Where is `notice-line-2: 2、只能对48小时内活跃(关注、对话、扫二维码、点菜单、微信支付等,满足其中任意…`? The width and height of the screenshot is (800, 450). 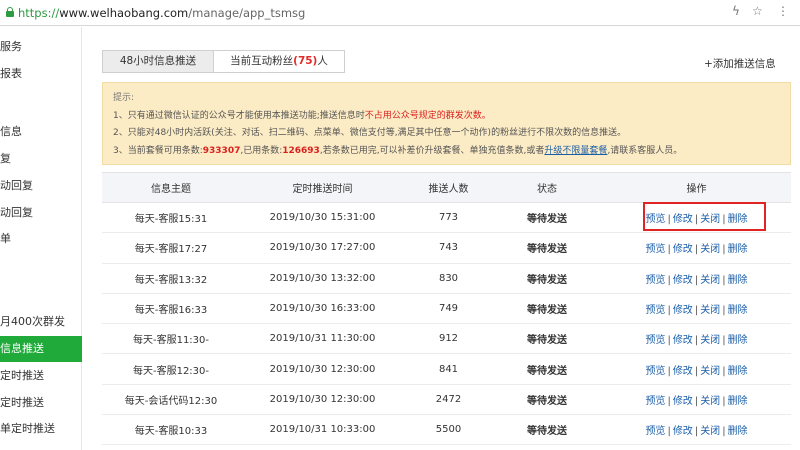
notice-line-2: 2、只能对48小时内活跃(关注、对话、扫二维码、点菜单、微信支付等,满足其中任意… is located at coordinates (370, 133).